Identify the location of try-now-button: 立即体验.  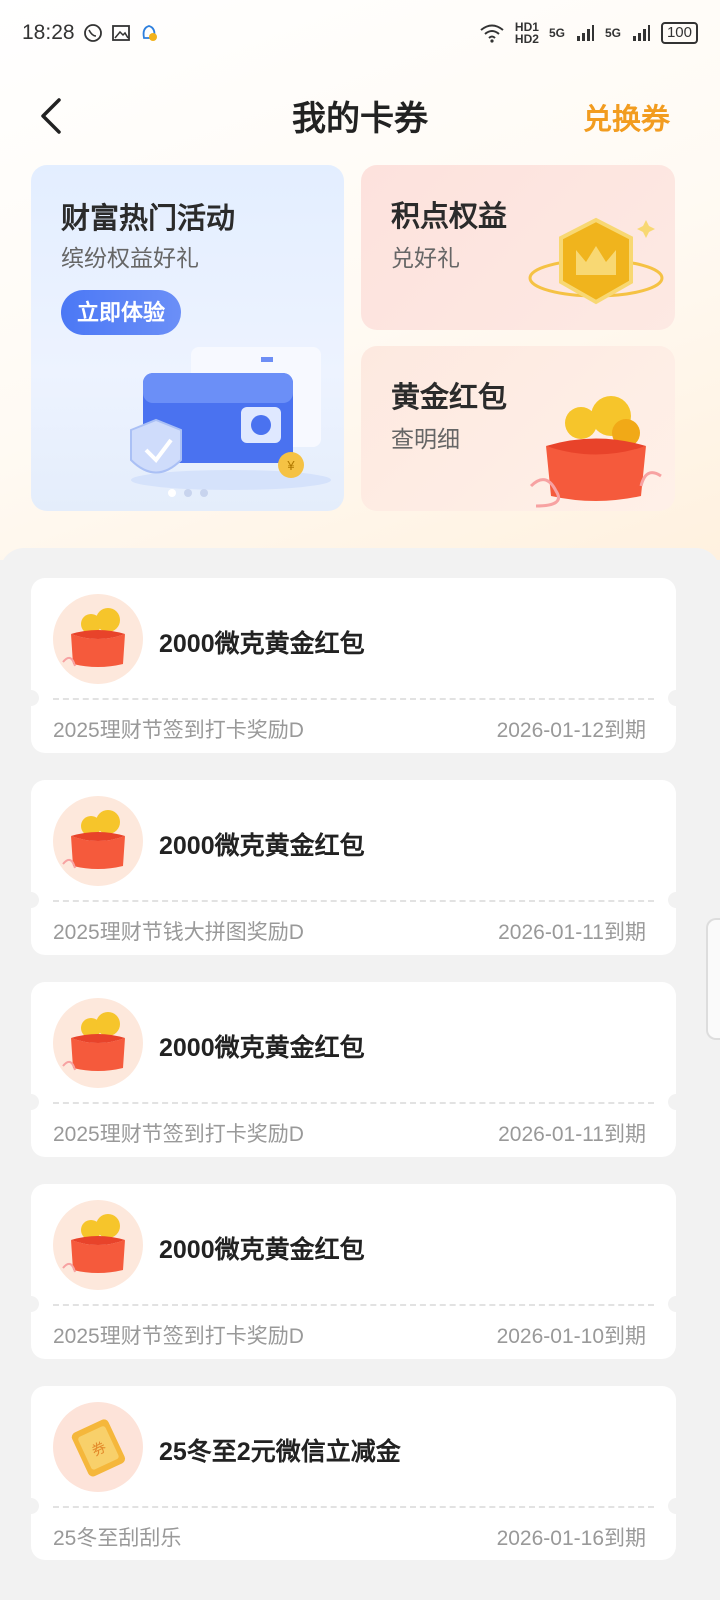
(121, 312).